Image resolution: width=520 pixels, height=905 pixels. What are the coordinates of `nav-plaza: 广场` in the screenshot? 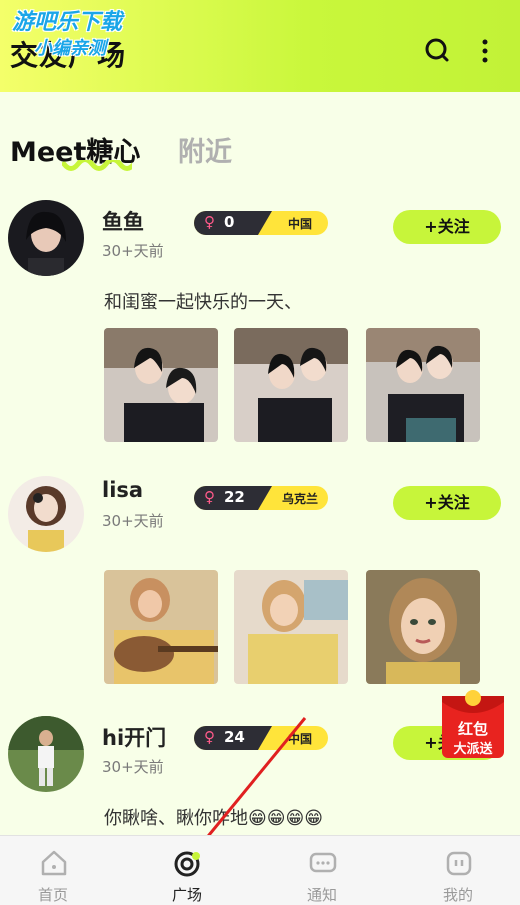 It's located at (187, 870).